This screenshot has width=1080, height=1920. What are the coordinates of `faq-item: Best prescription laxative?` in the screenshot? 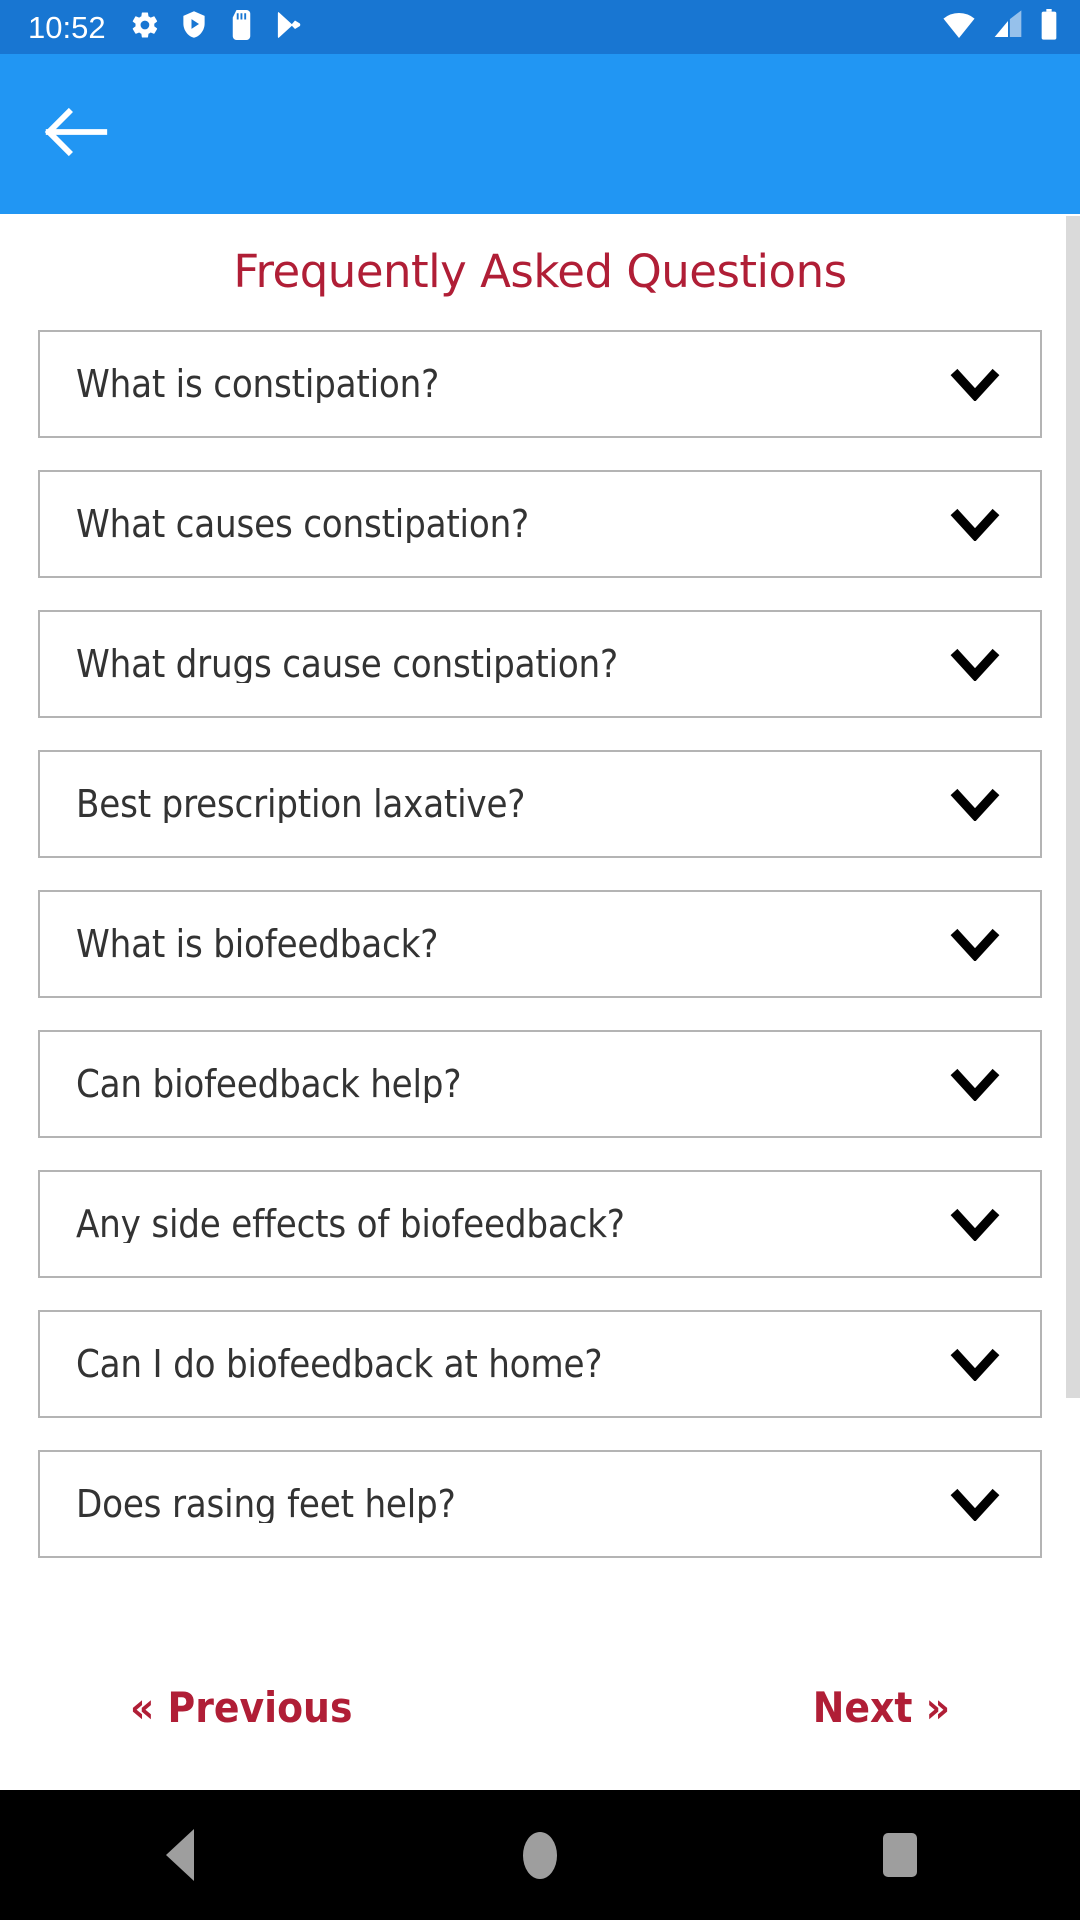 It's located at (540, 803).